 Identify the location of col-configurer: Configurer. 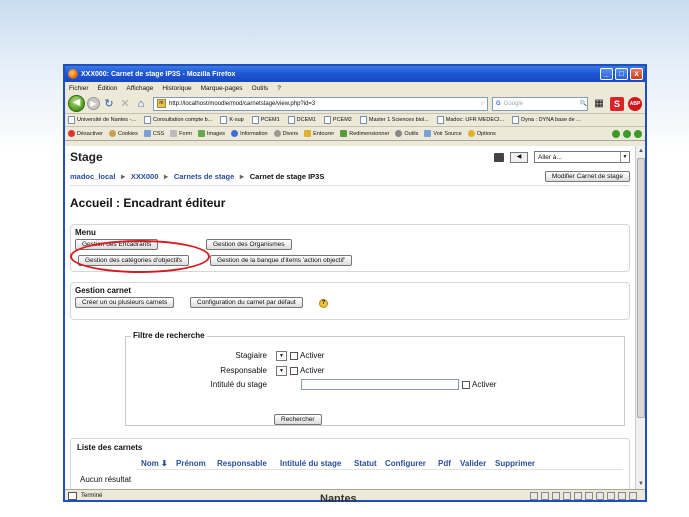
(405, 463).